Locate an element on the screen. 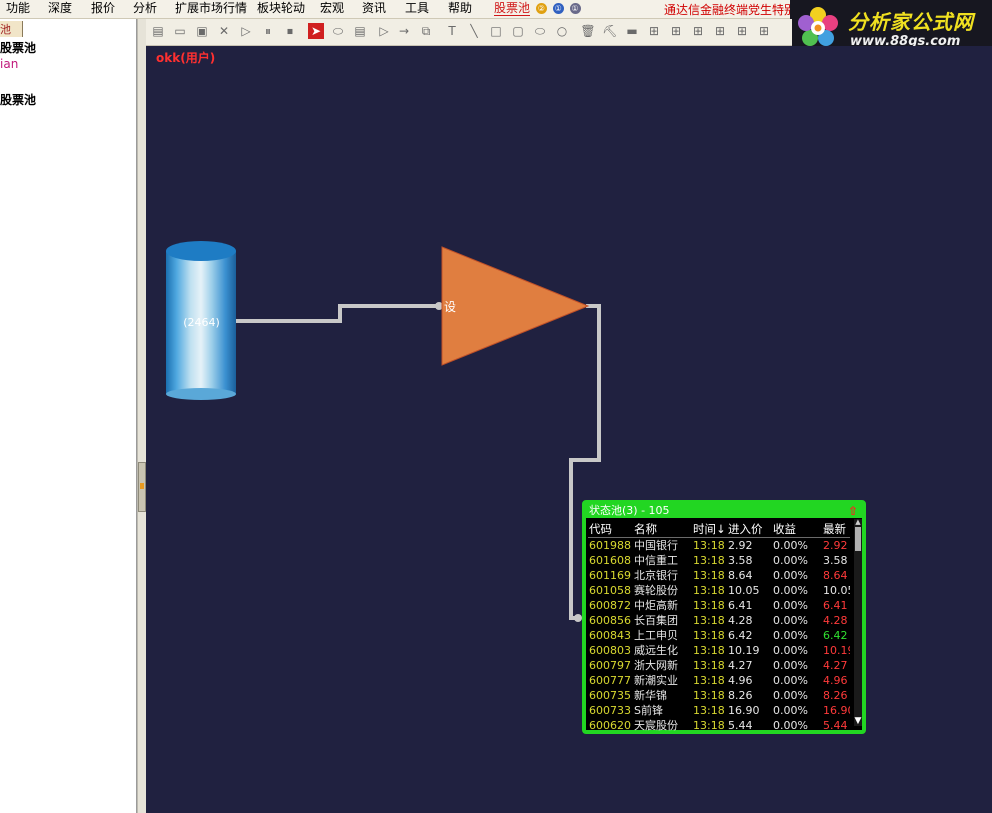 This screenshot has height=813, width=992. cylinder-tool-icon: ⬭ is located at coordinates (338, 31).